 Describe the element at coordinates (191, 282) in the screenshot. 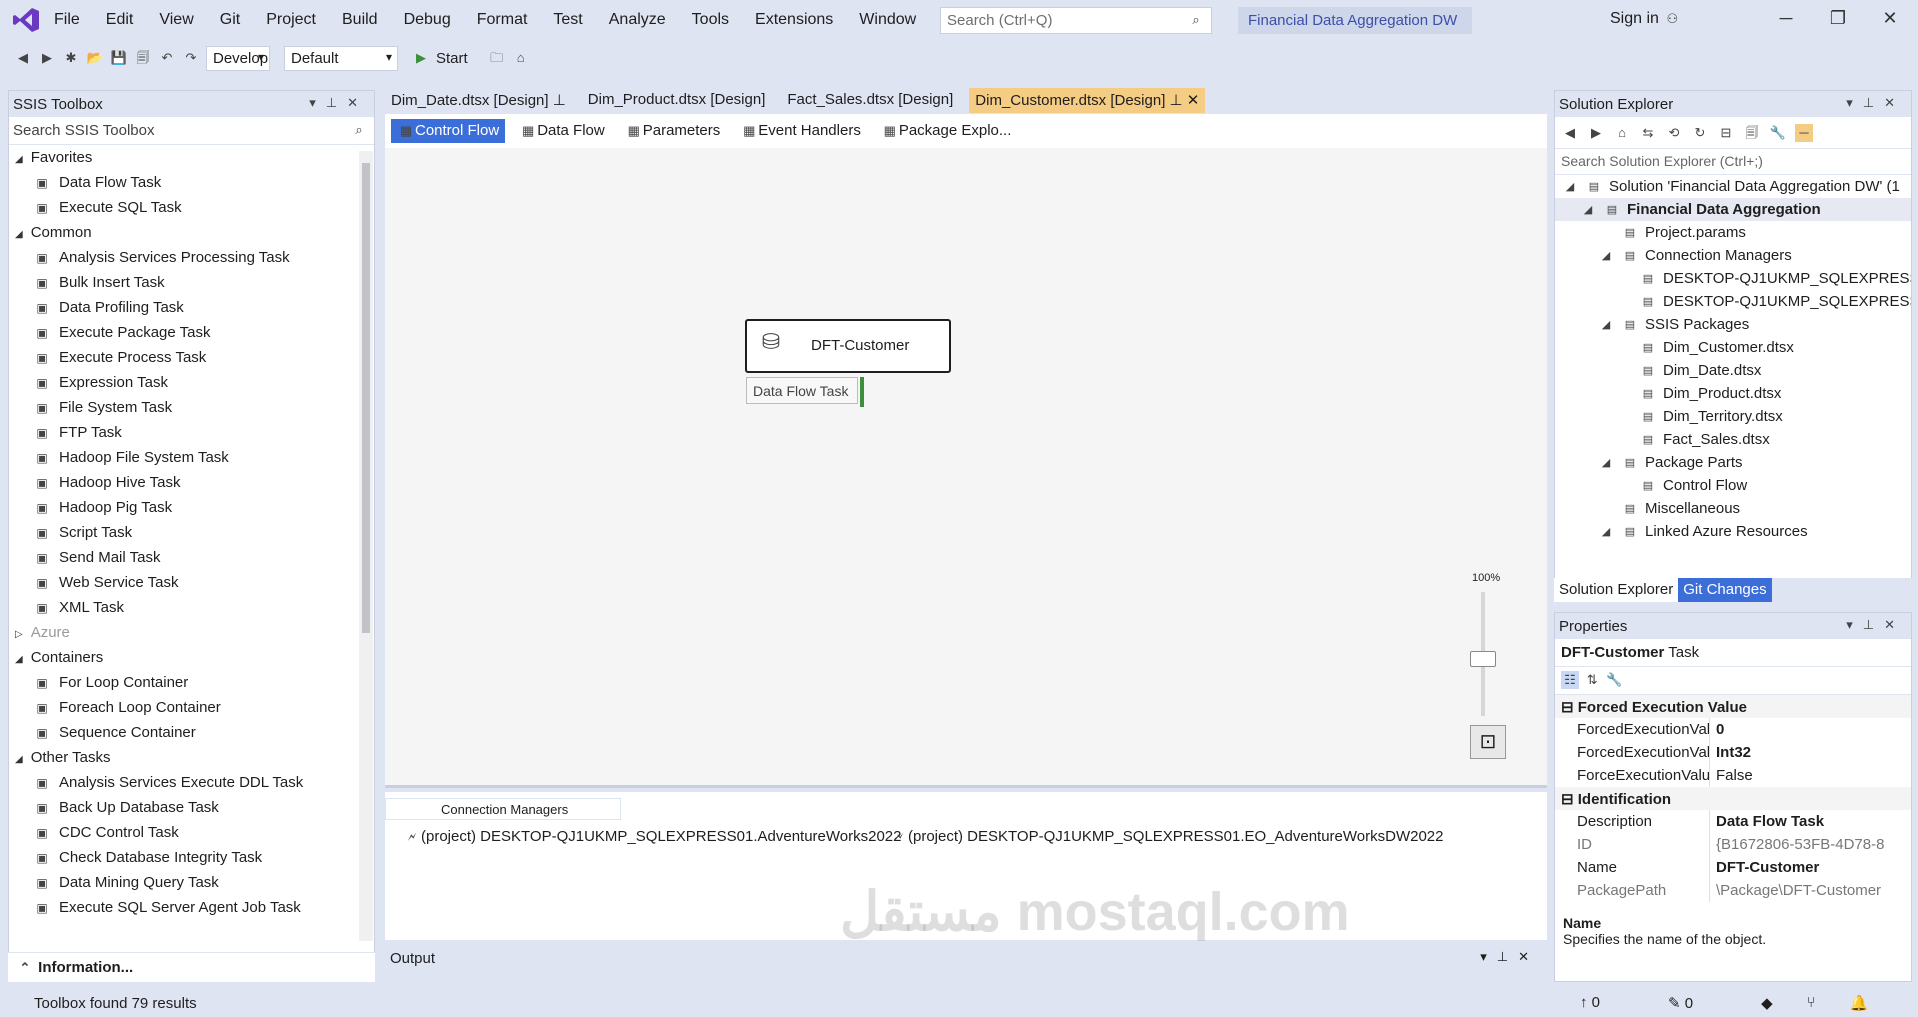

I see `toolbox-item: ▣ Bulk Insert Task` at that location.